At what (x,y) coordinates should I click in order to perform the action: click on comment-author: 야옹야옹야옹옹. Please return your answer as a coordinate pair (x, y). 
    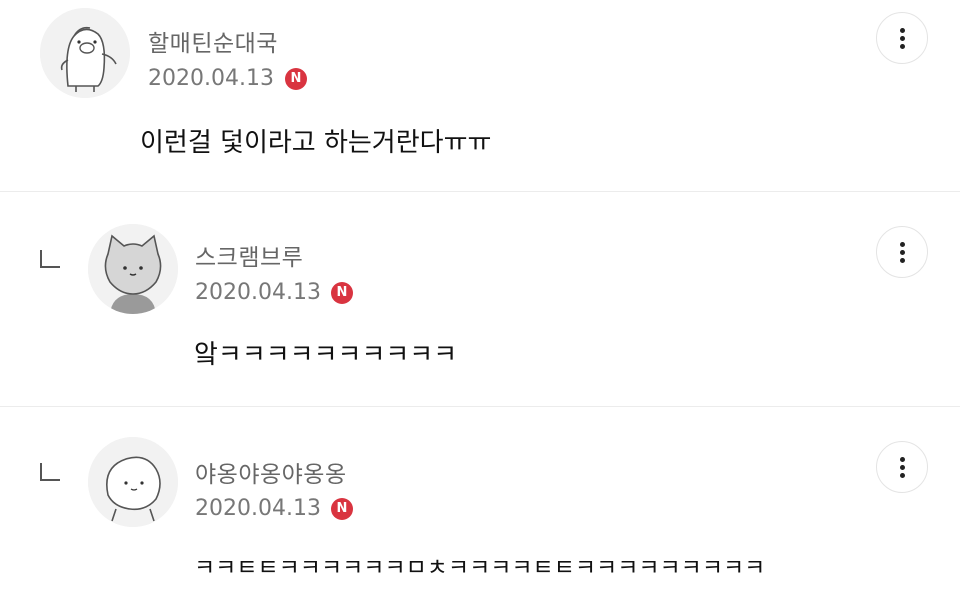
    Looking at the image, I should click on (271, 472).